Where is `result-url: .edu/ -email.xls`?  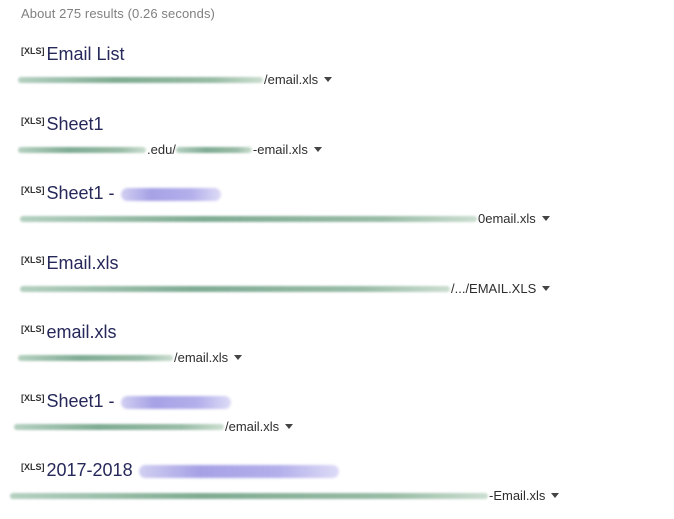
result-url: .edu/ -email.xls is located at coordinates (170, 149).